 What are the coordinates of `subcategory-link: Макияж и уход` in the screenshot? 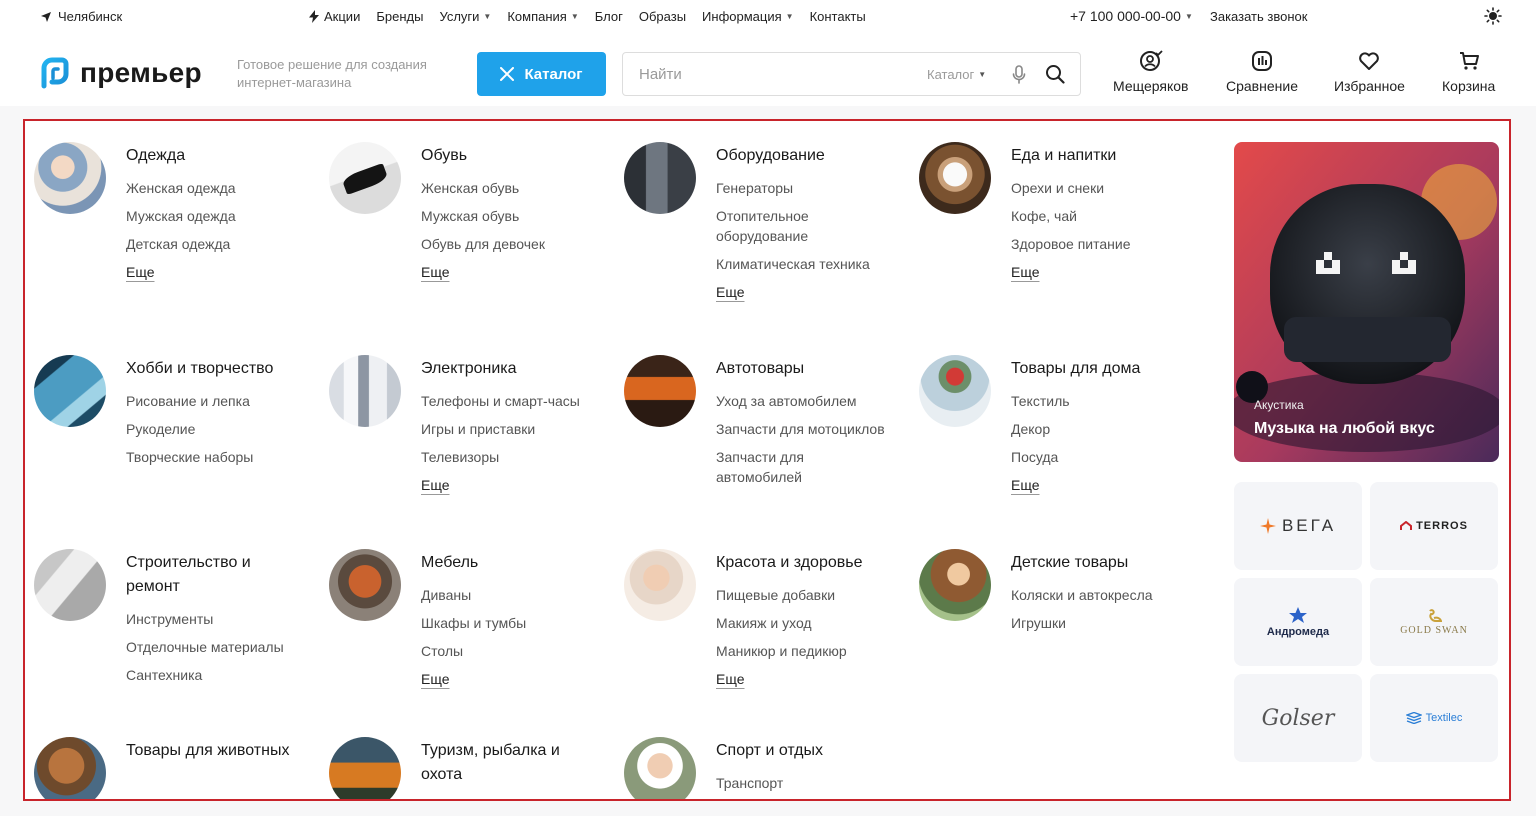 It's located at (801, 623).